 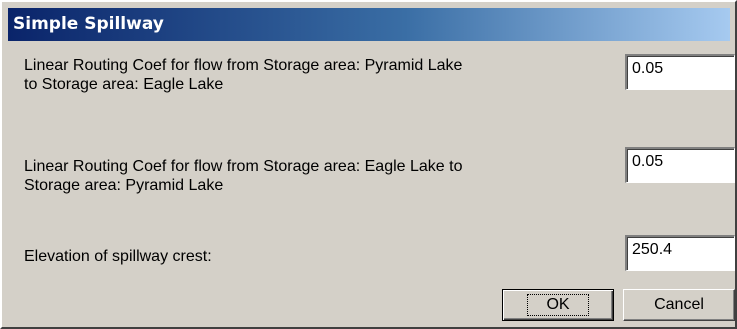 I want to click on routing-coef-pyramid-to-eagle-input, so click(x=682, y=69).